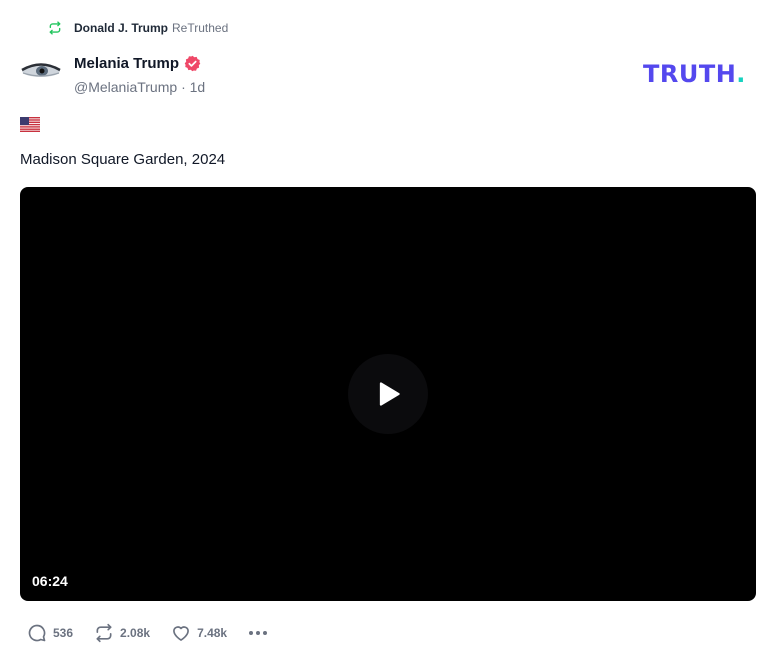 This screenshot has height=663, width=777. What do you see at coordinates (181, 633) in the screenshot?
I see `heart-icon` at bounding box center [181, 633].